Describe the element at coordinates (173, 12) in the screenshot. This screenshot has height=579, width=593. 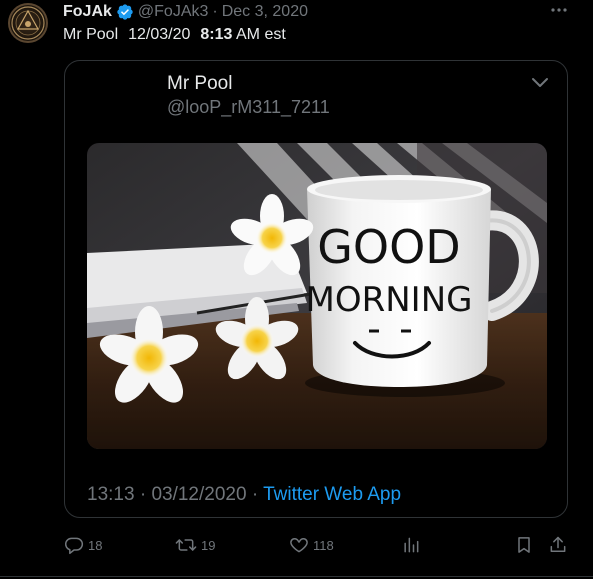
I see `author-handle: @FoJAk3` at that location.